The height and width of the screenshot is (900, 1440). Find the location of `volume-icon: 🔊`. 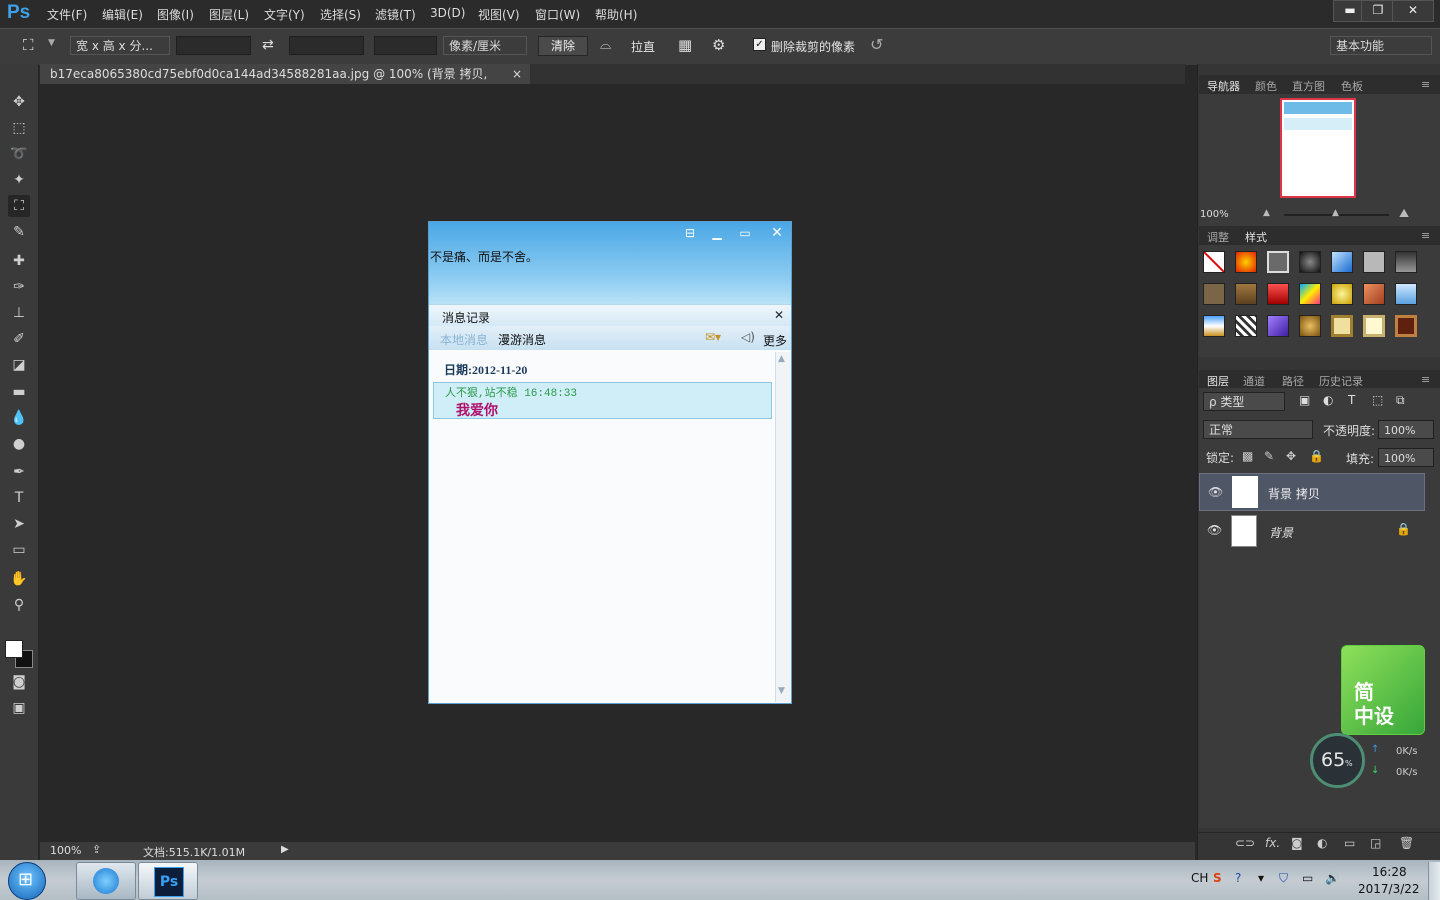

volume-icon: 🔊 is located at coordinates (1332, 878).